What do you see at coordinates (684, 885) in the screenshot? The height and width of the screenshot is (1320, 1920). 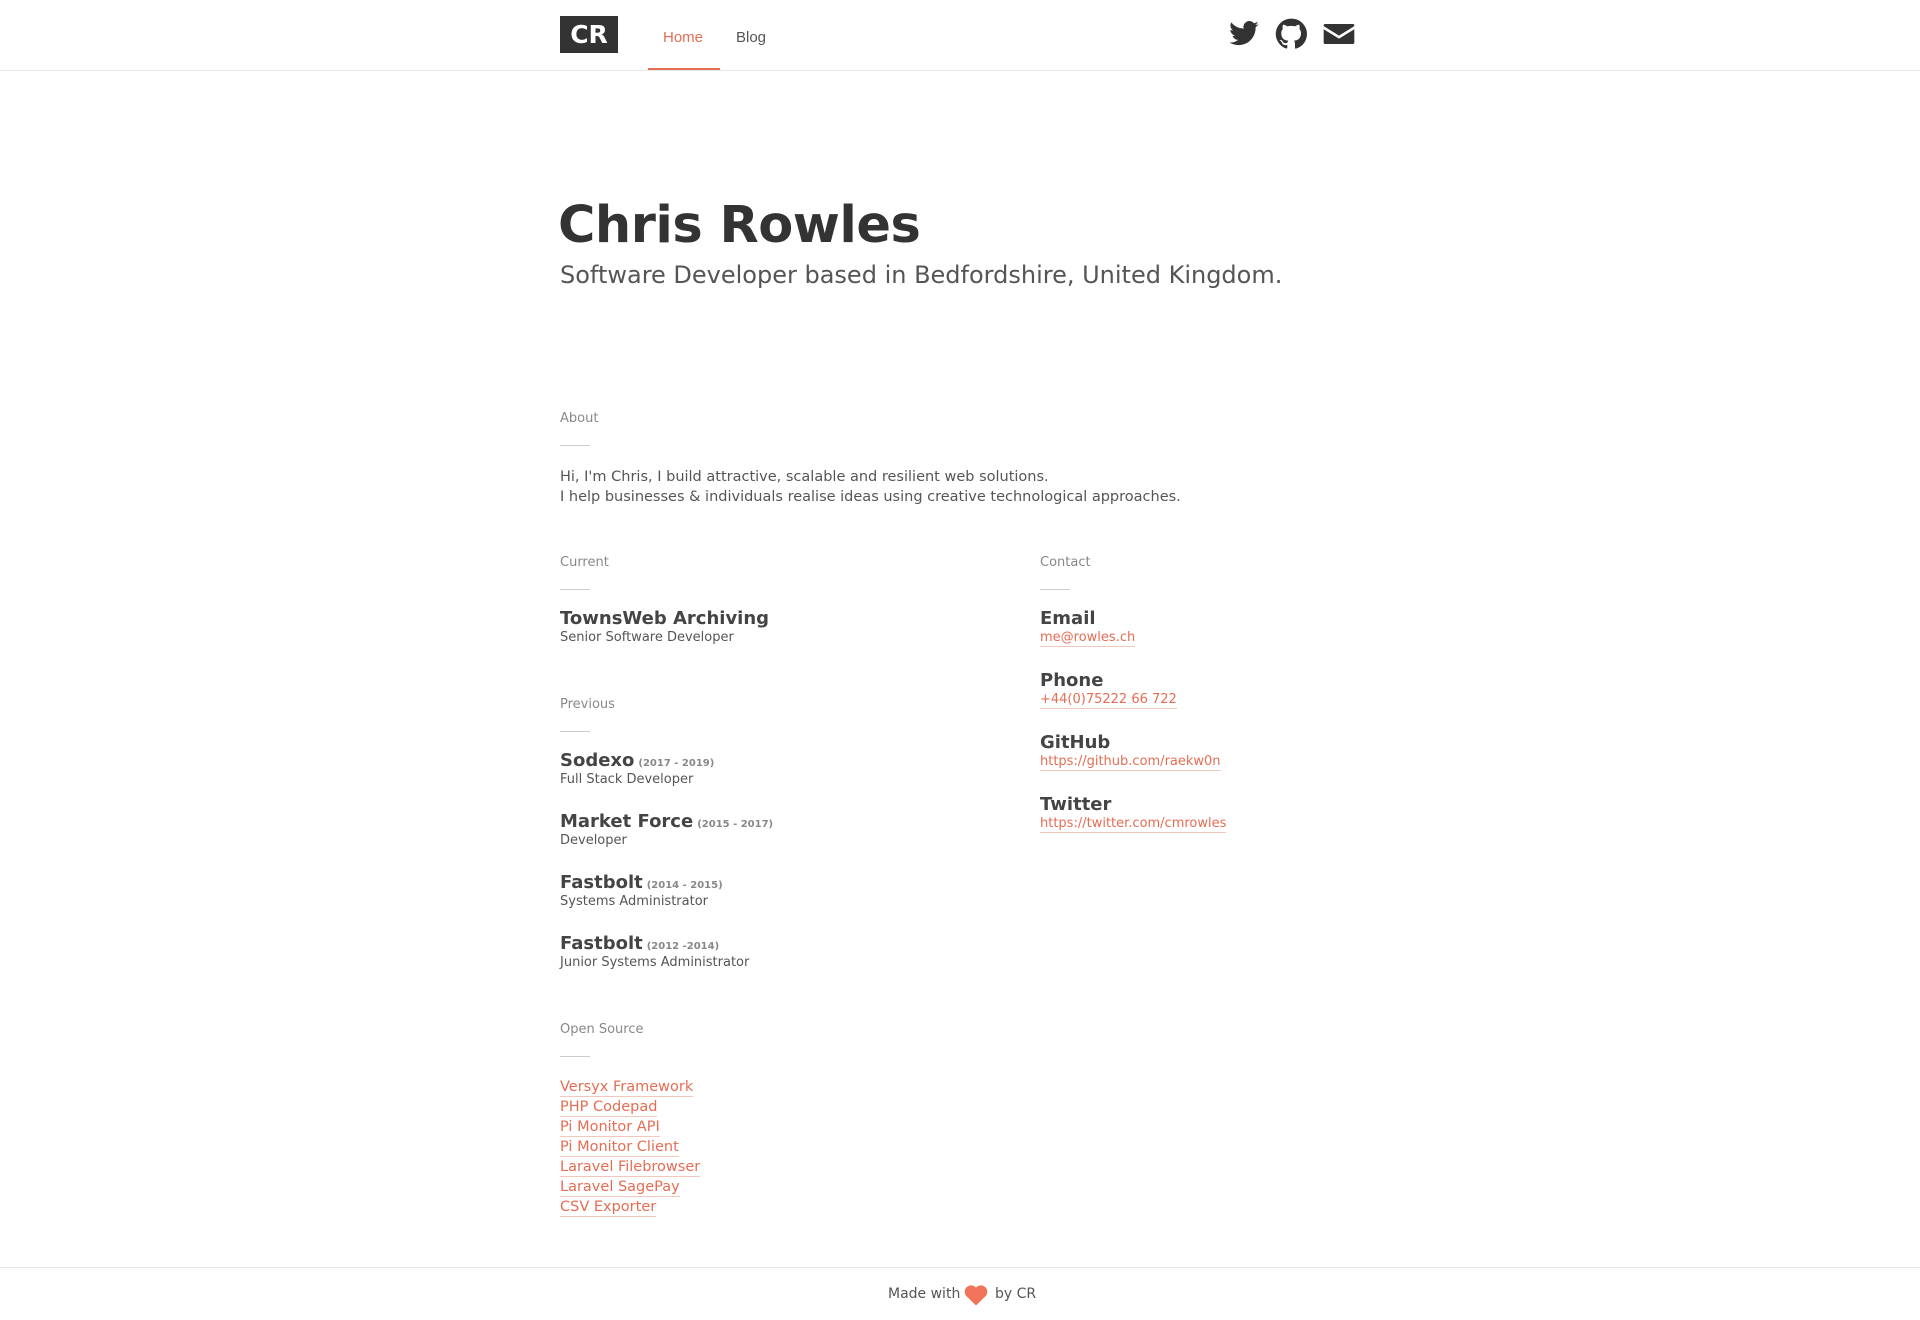 I see `job-years: (2014 - 2015)` at bounding box center [684, 885].